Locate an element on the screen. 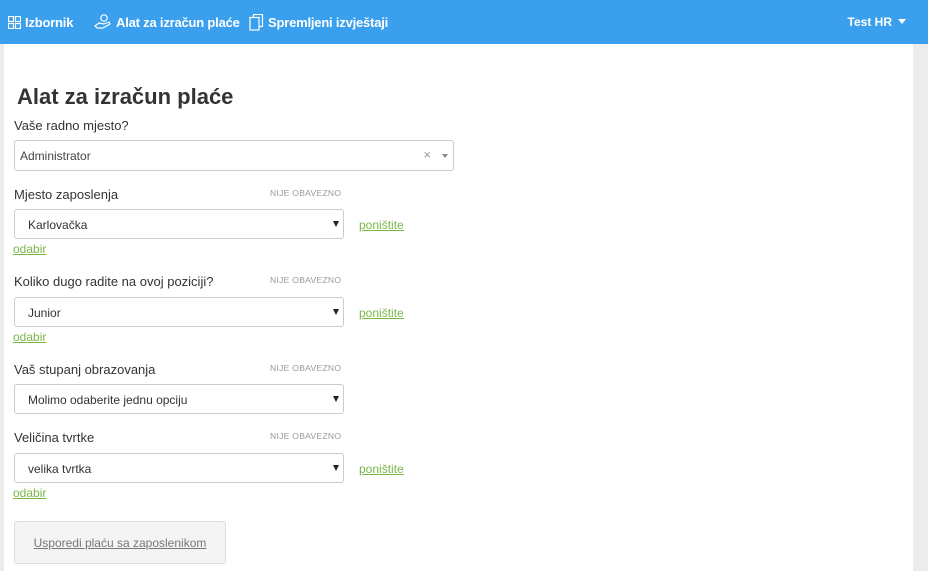  nav-calculator-label: Alat za izračun plaće is located at coordinates (178, 22).